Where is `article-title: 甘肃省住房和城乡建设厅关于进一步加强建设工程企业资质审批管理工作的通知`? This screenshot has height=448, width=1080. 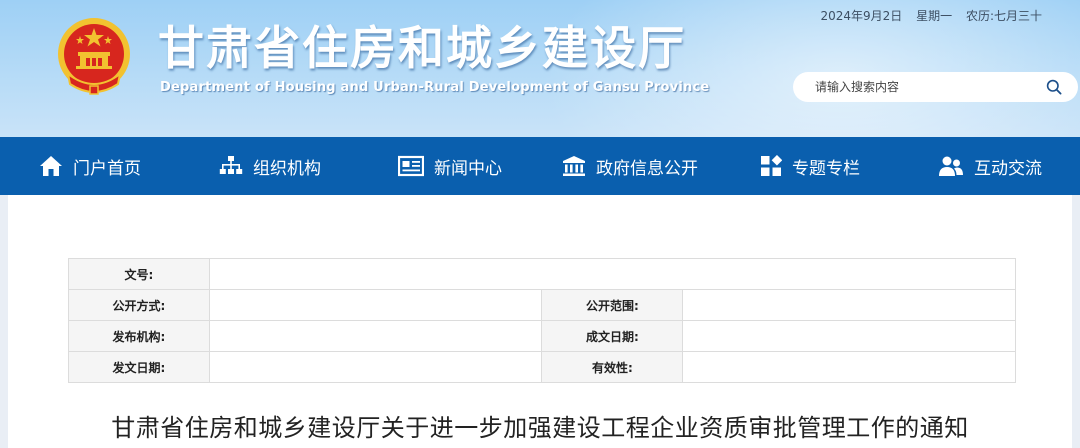 article-title: 甘肃省住房和城乡建设厅关于进一步加强建设工程企业资质审批管理工作的通知 is located at coordinates (540, 428).